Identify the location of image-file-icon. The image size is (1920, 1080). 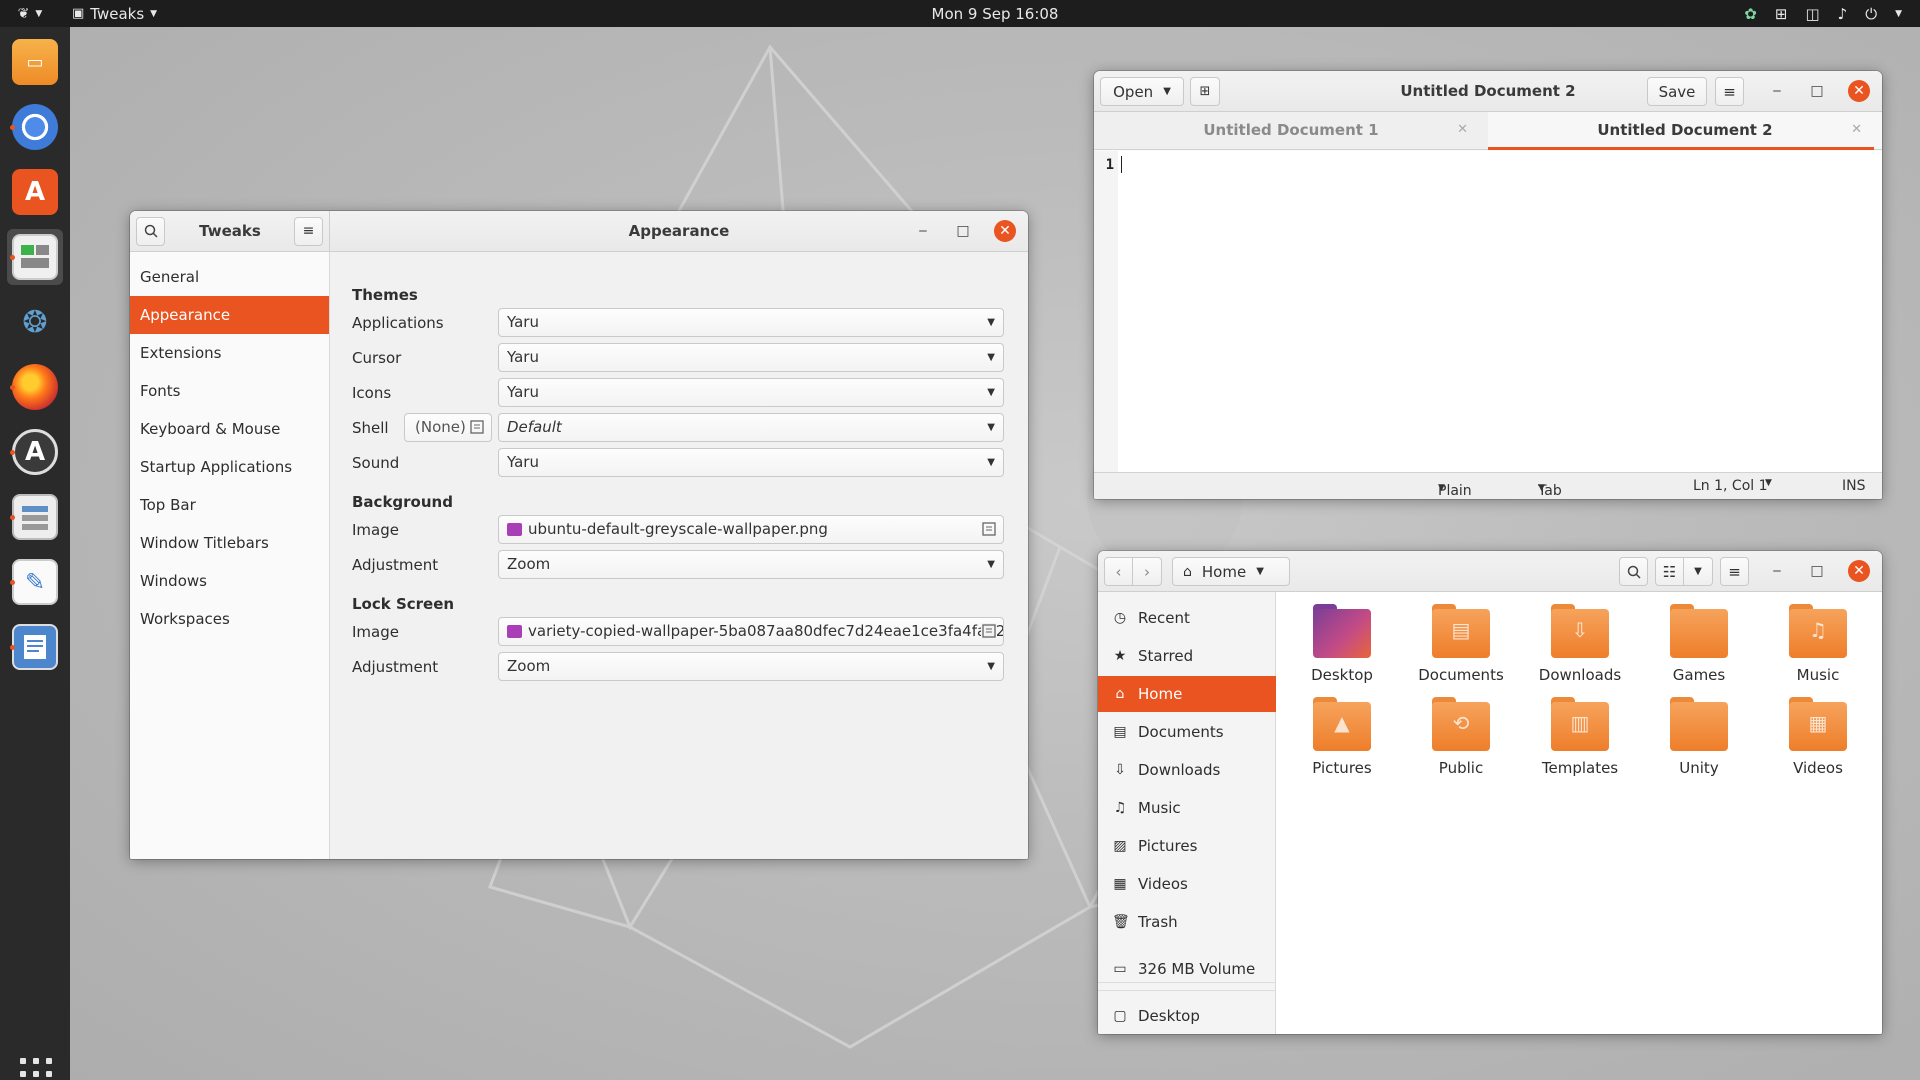
(514, 631).